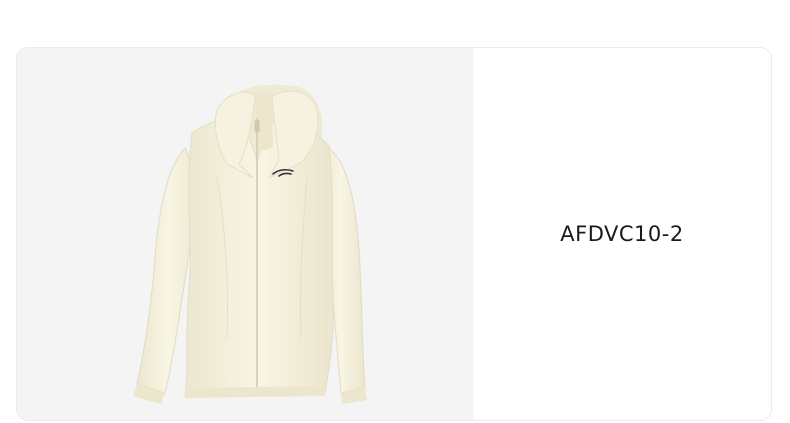  What do you see at coordinates (257, 126) in the screenshot?
I see `zipper-pull` at bounding box center [257, 126].